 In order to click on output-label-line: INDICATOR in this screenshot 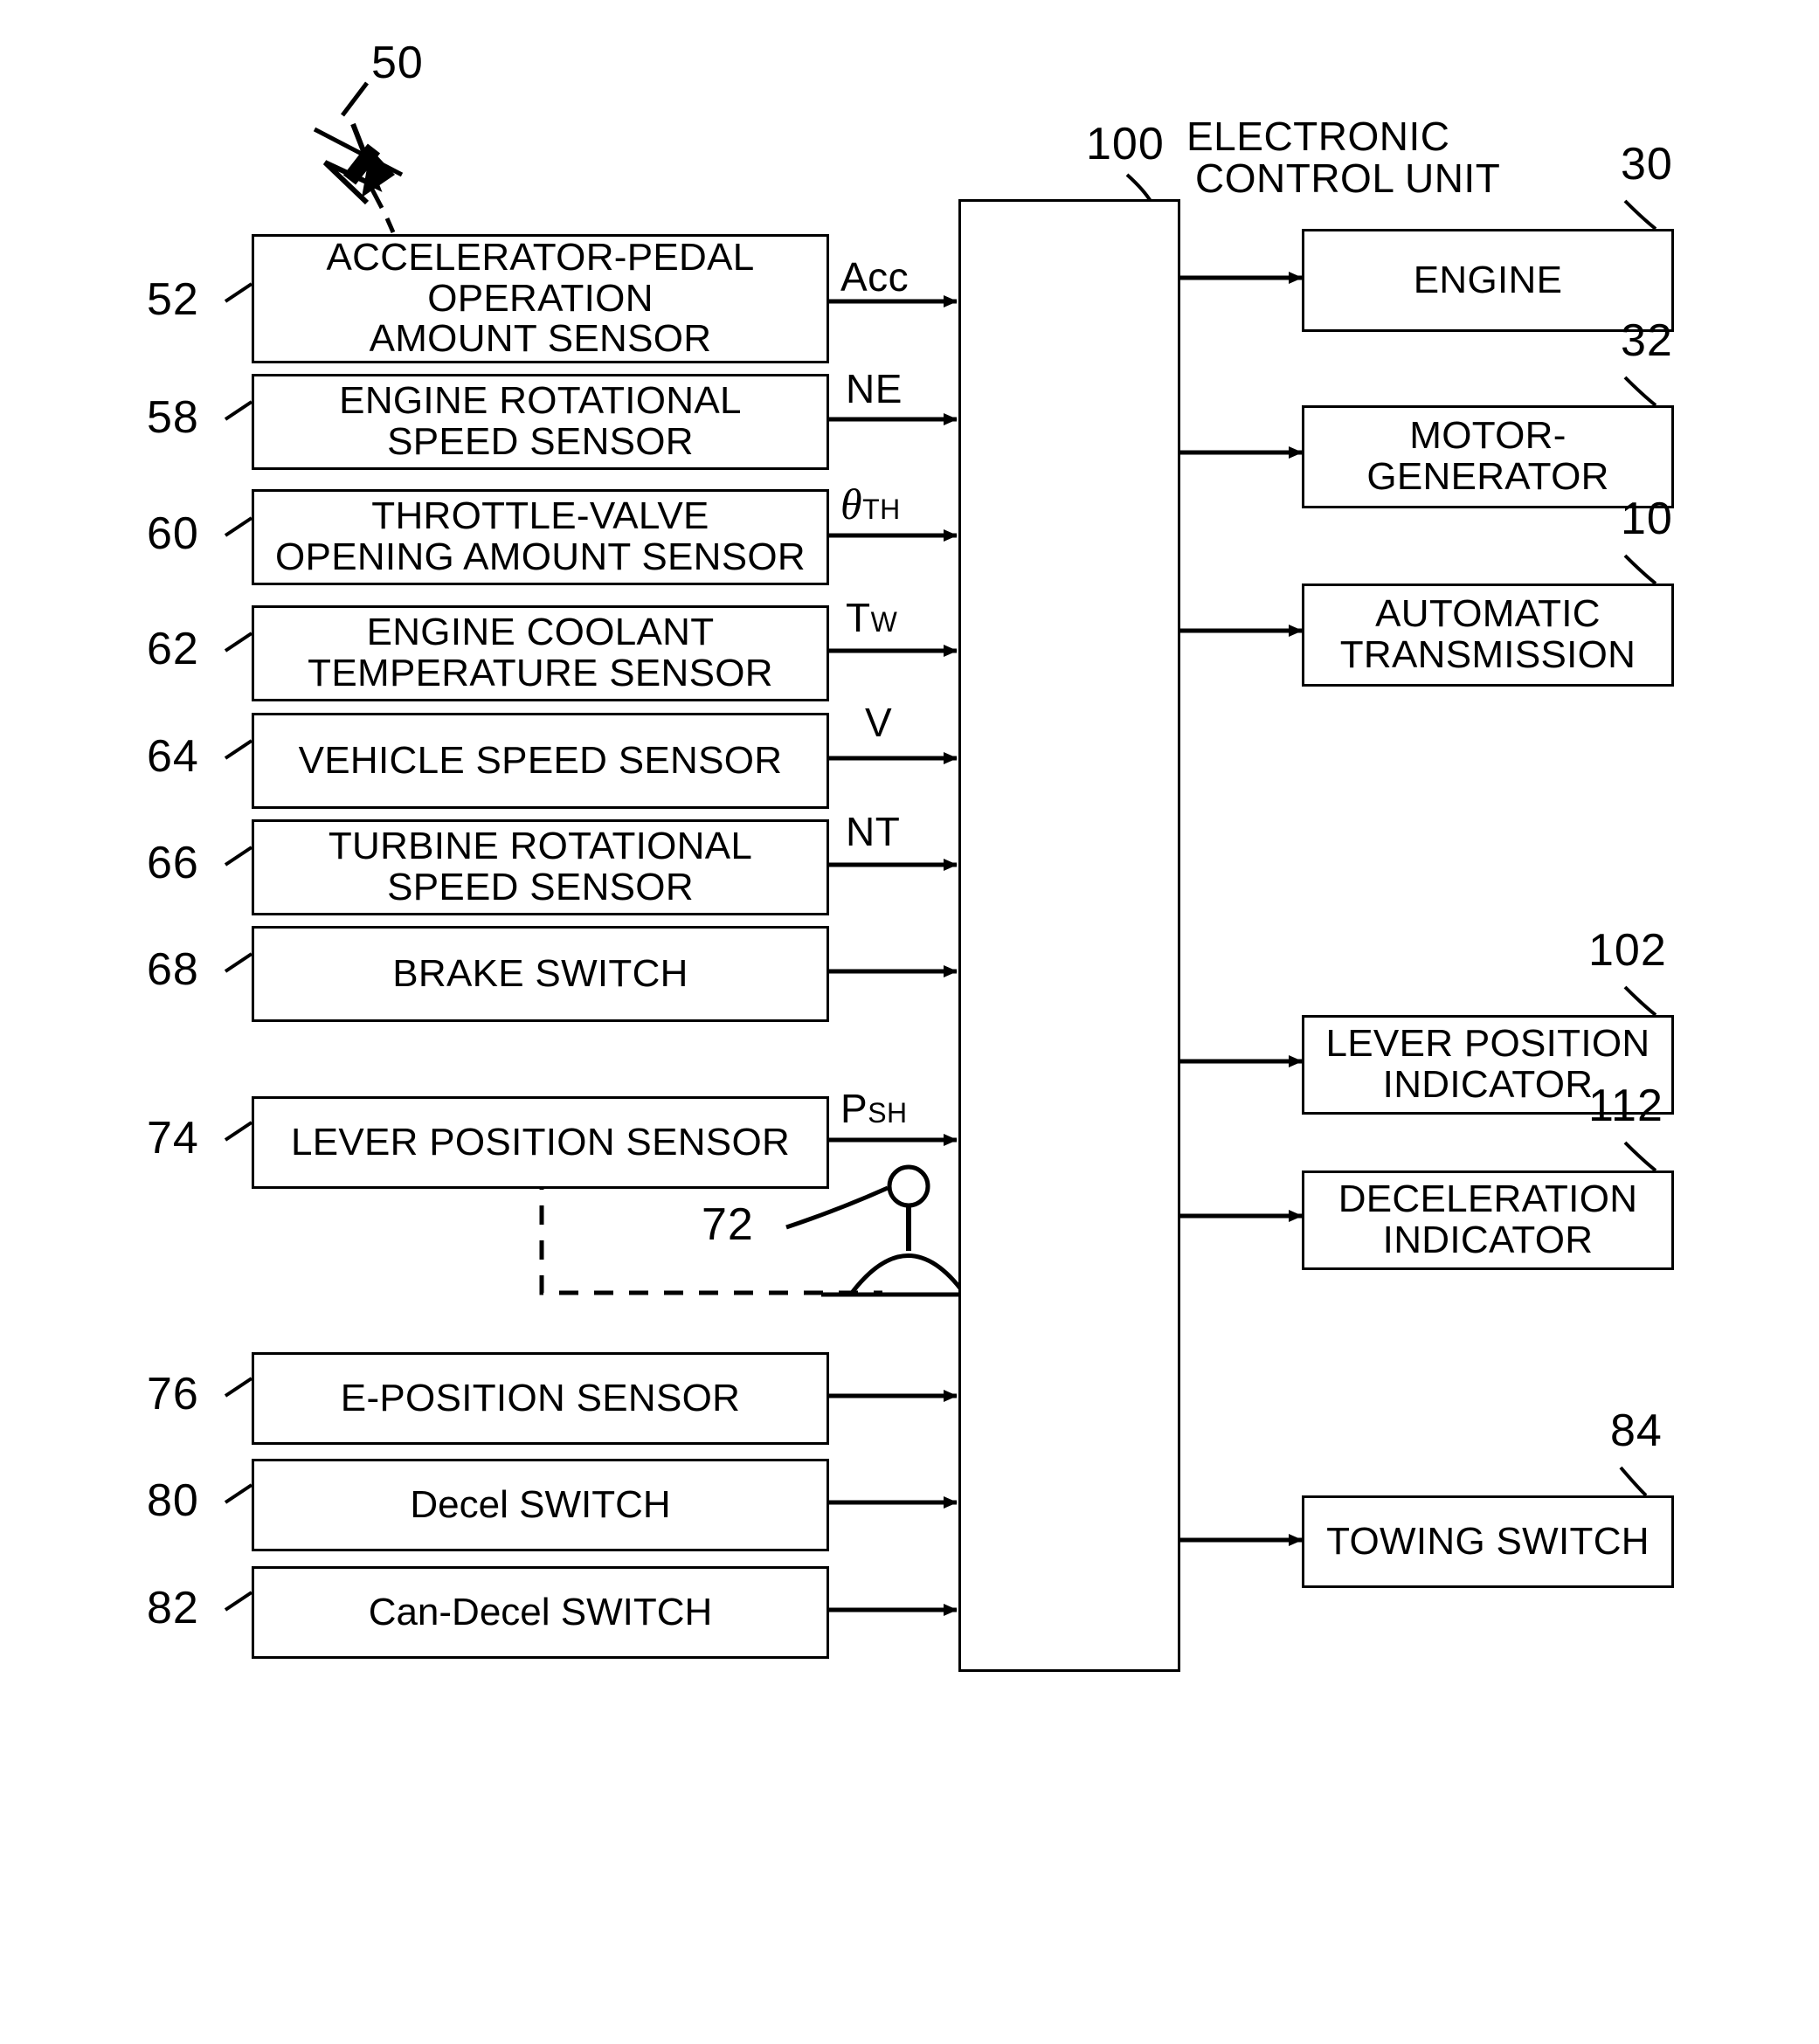, I will do `click(1488, 1240)`.